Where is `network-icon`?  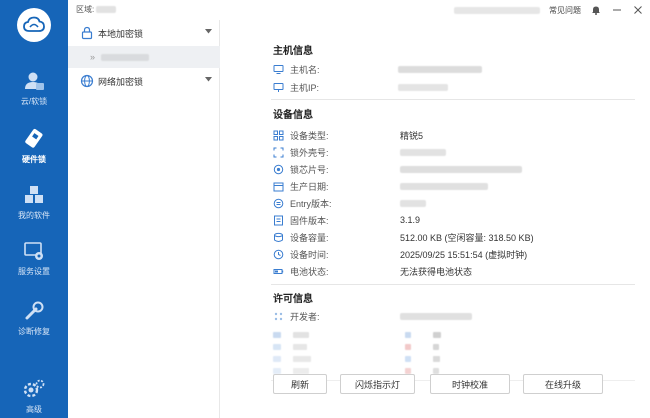
network-icon is located at coordinates (278, 87).